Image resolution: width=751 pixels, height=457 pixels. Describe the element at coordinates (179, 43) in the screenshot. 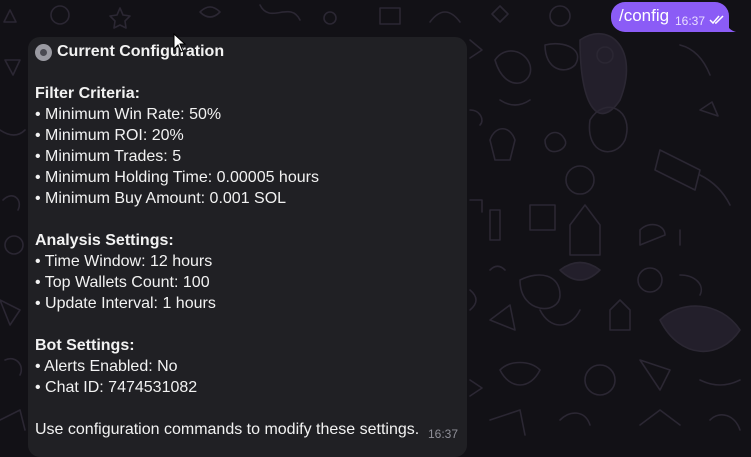

I see `mouse-cursor-icon` at that location.